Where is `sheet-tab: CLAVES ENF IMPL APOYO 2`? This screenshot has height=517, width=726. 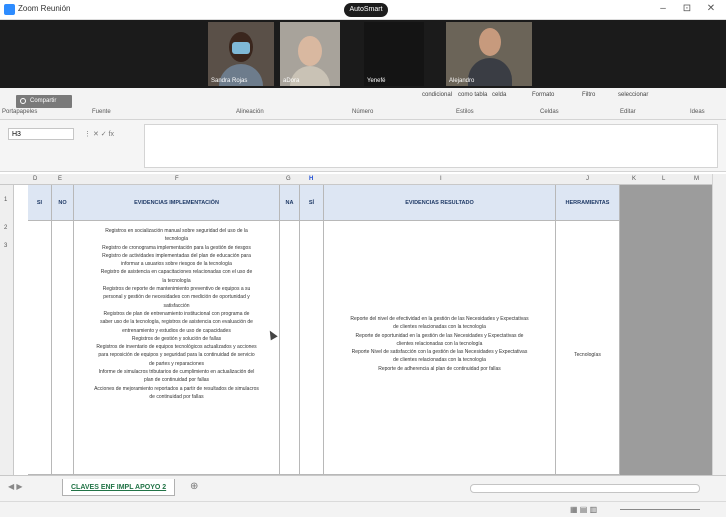
sheet-tab: CLAVES ENF IMPL APOYO 2 is located at coordinates (119, 487).